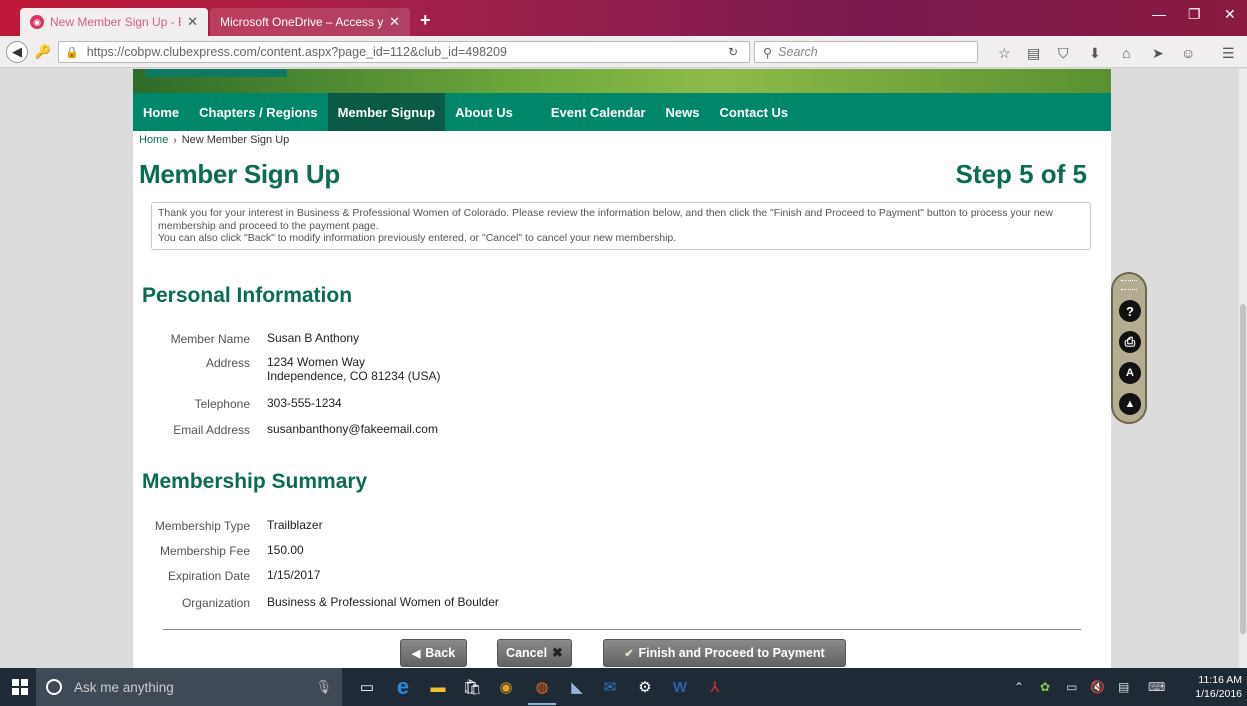 This screenshot has height=706, width=1247. I want to click on address-line-2: Independence, CO 81234 (USA), so click(354, 375).